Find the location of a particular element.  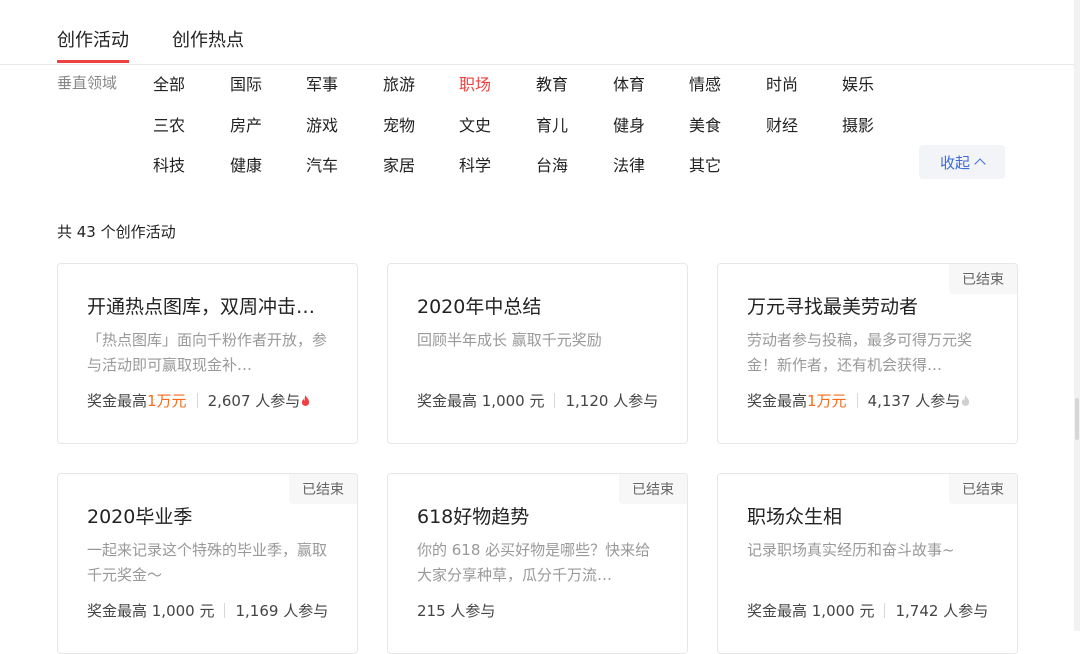

card-description: 回顾半年成长 赢取千元奖励 is located at coordinates (509, 340).